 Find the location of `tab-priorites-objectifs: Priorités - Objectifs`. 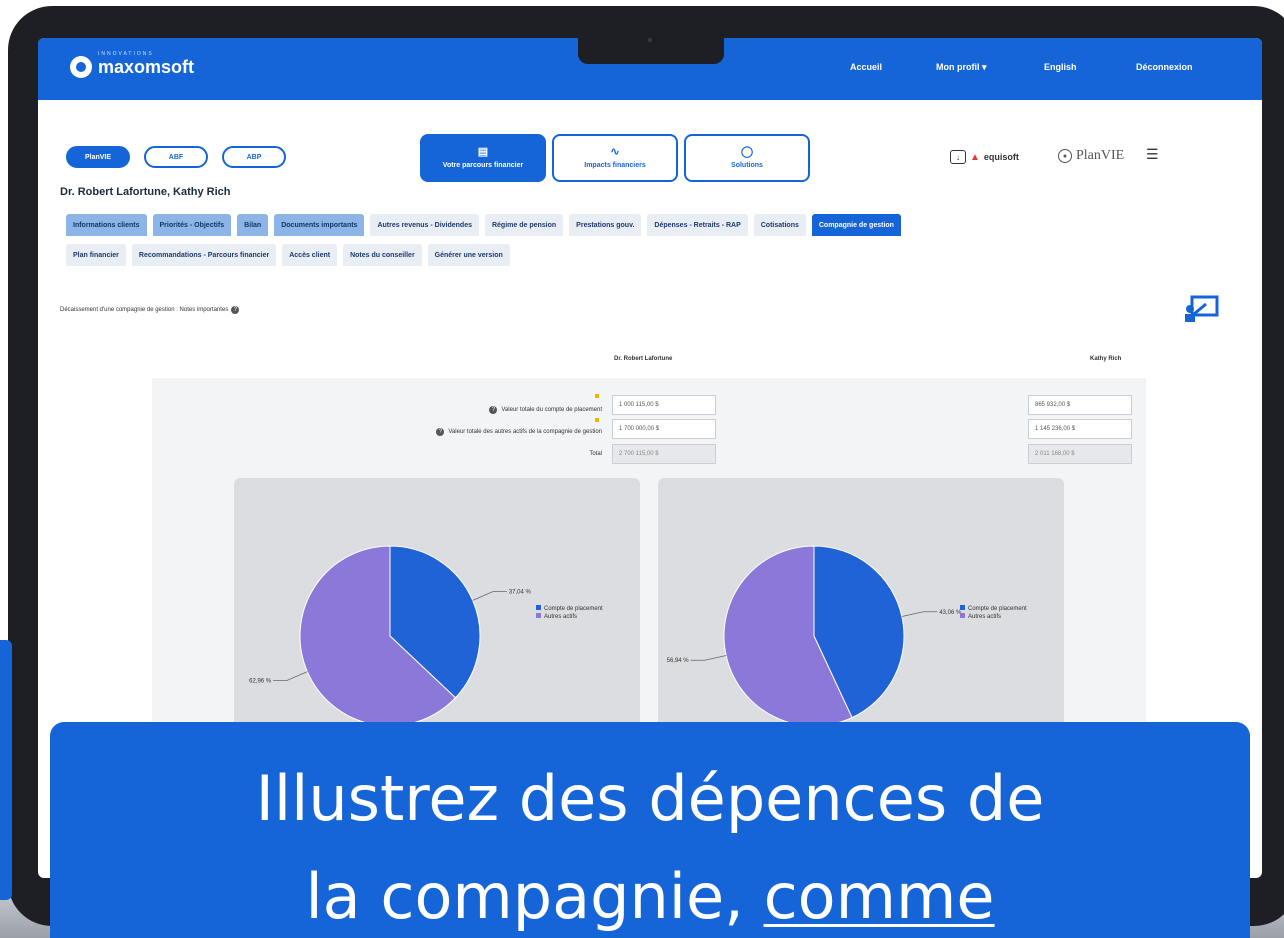

tab-priorites-objectifs: Priorités - Objectifs is located at coordinates (192, 225).